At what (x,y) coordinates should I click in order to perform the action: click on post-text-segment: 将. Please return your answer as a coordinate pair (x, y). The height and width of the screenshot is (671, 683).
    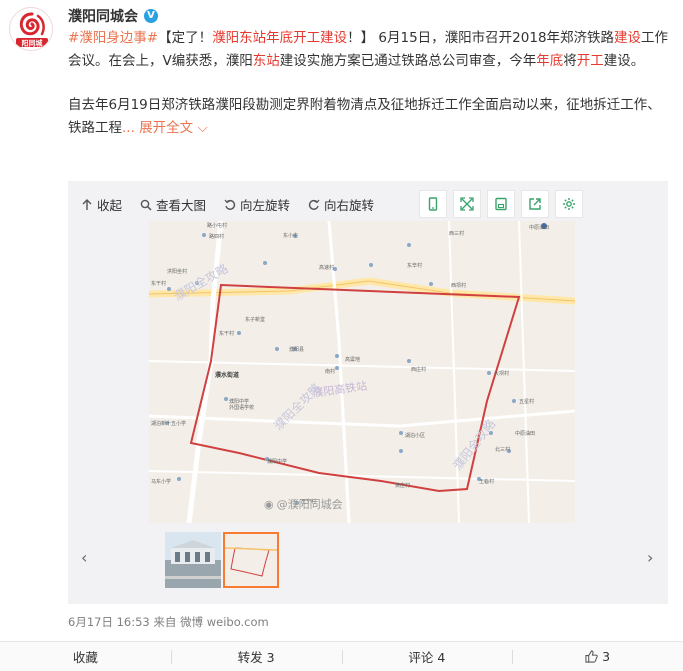
    Looking at the image, I should click on (570, 61).